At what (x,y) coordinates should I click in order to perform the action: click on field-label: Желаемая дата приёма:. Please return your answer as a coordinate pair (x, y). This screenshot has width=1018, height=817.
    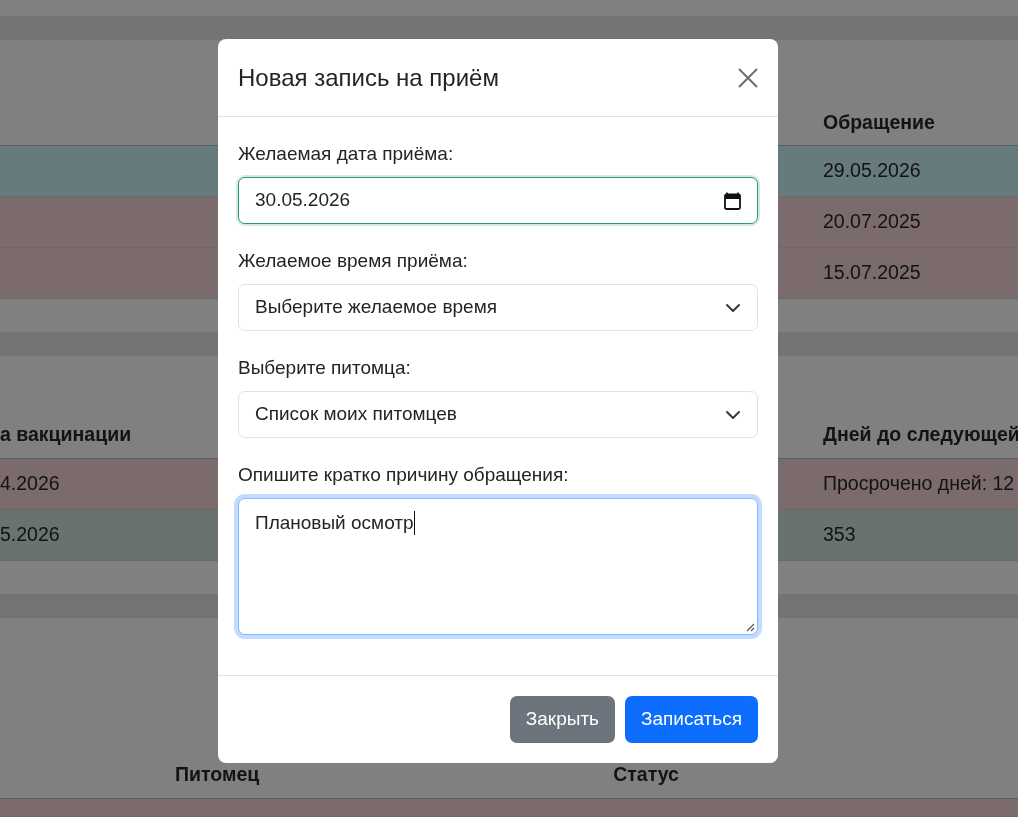
    Looking at the image, I should click on (346, 154).